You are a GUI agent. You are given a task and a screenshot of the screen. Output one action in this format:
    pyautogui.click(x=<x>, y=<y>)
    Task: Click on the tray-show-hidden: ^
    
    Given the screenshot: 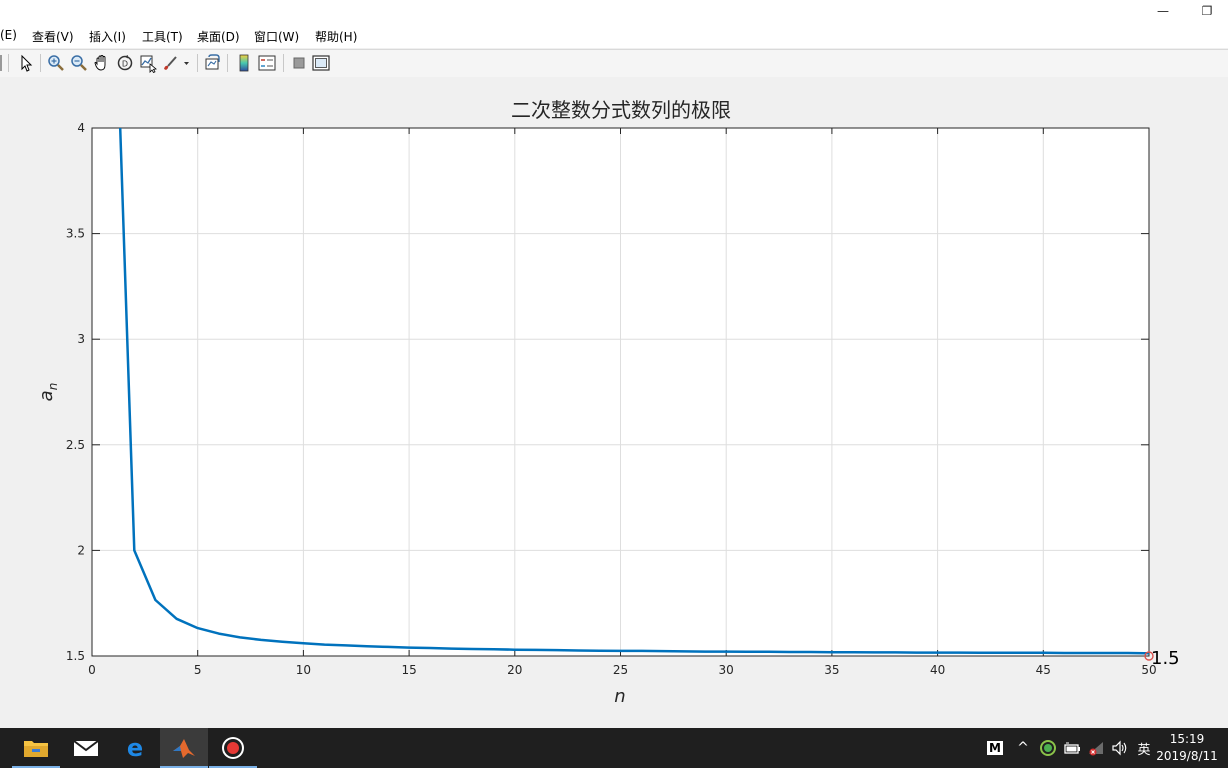 What is the action you would take?
    pyautogui.click(x=1023, y=748)
    